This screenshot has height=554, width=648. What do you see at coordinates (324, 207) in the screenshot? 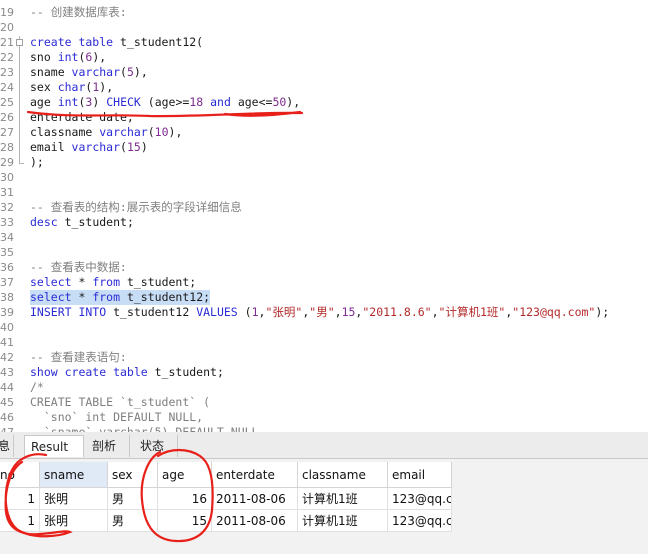
I see `code-line: 32 -- 查看表的结构:展示表的字段详细信息` at bounding box center [324, 207].